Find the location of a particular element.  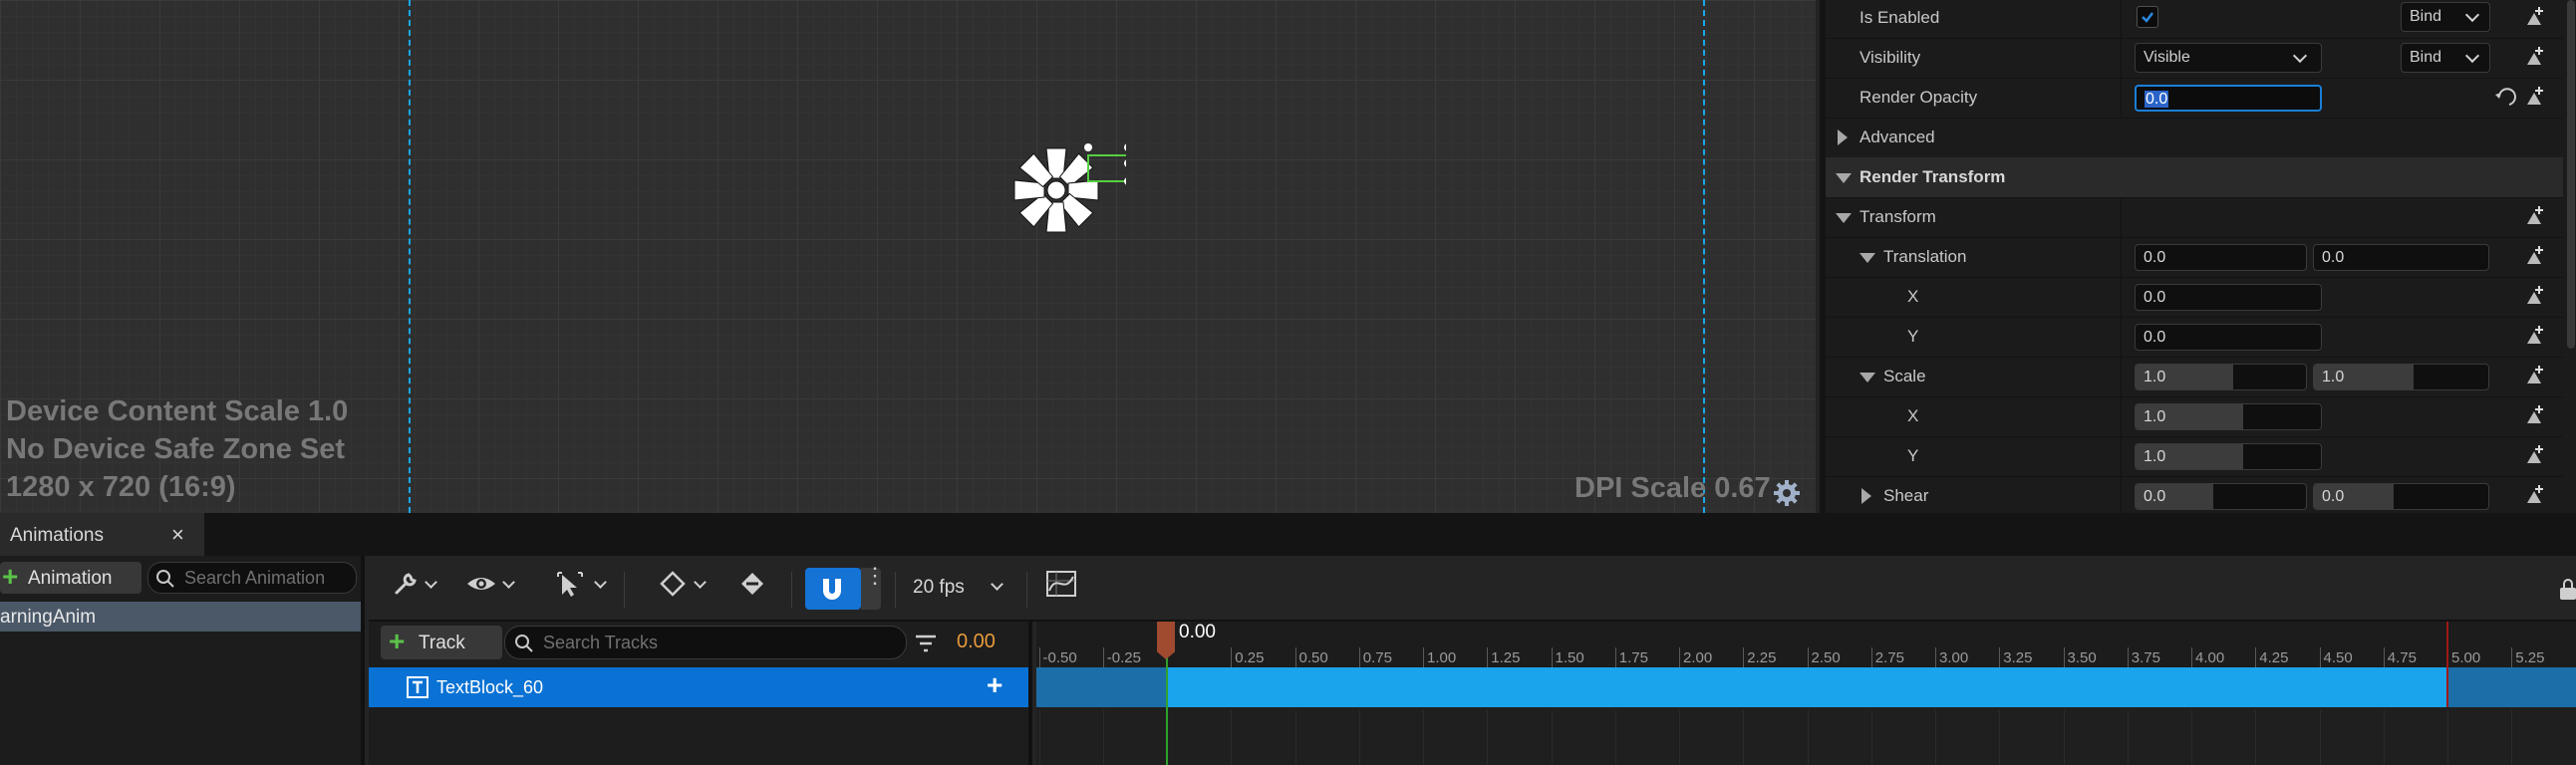

translation-x-row: X 0.0 is located at coordinates (2194, 297).